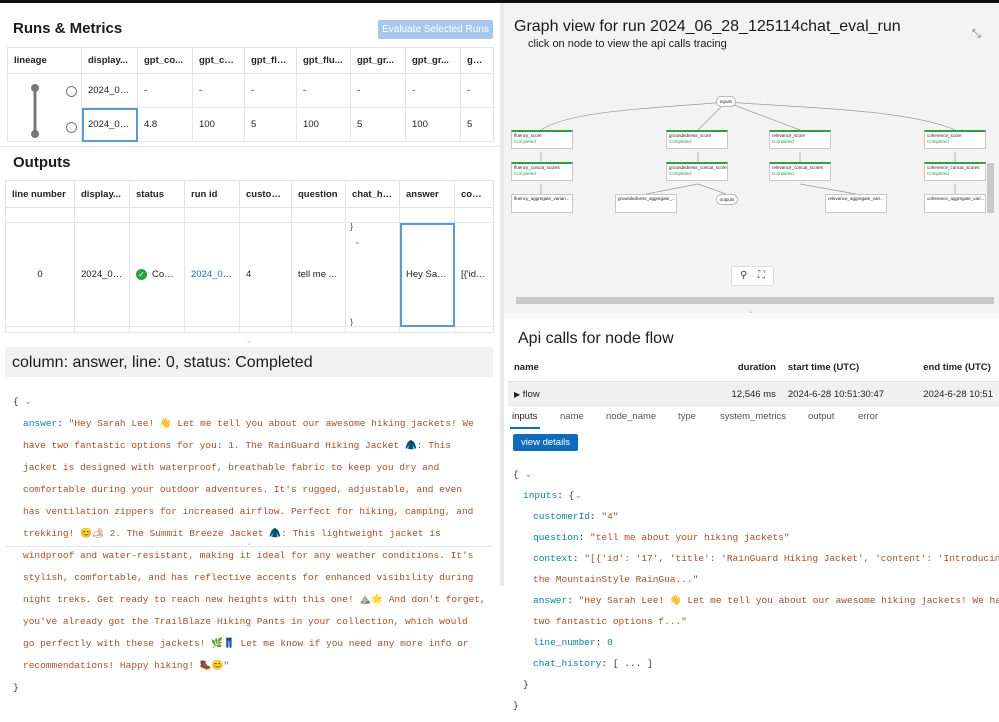 This screenshot has height=722, width=999. Describe the element at coordinates (477, 60) in the screenshot. I see `col-gpt-relevance: gpt_r` at that location.